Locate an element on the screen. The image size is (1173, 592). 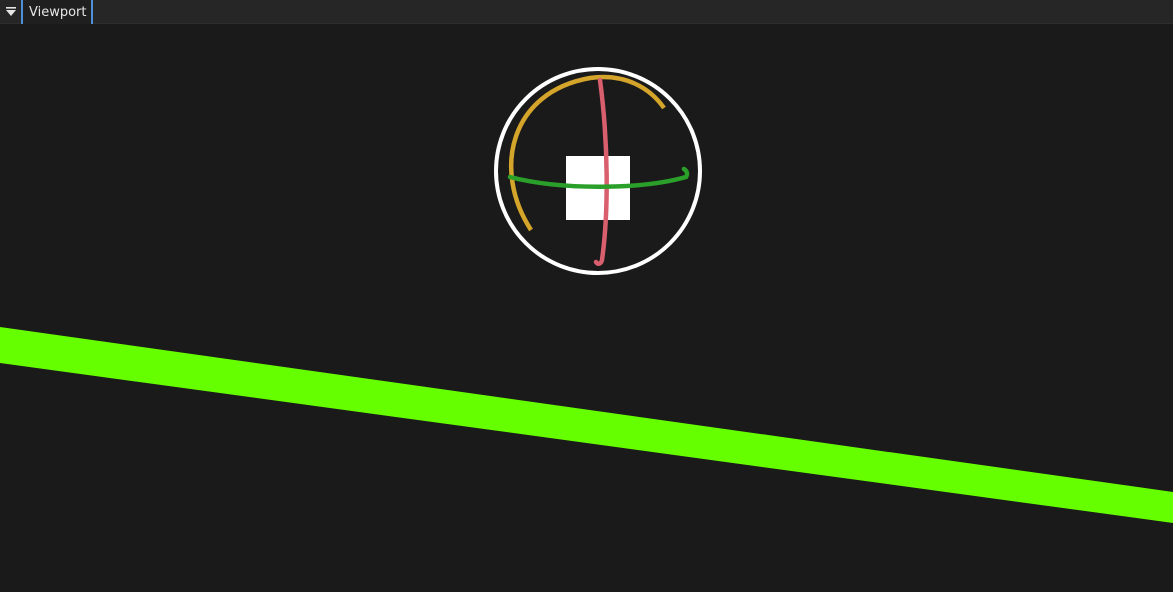
tab-viewport: Viewport is located at coordinates (57, 12).